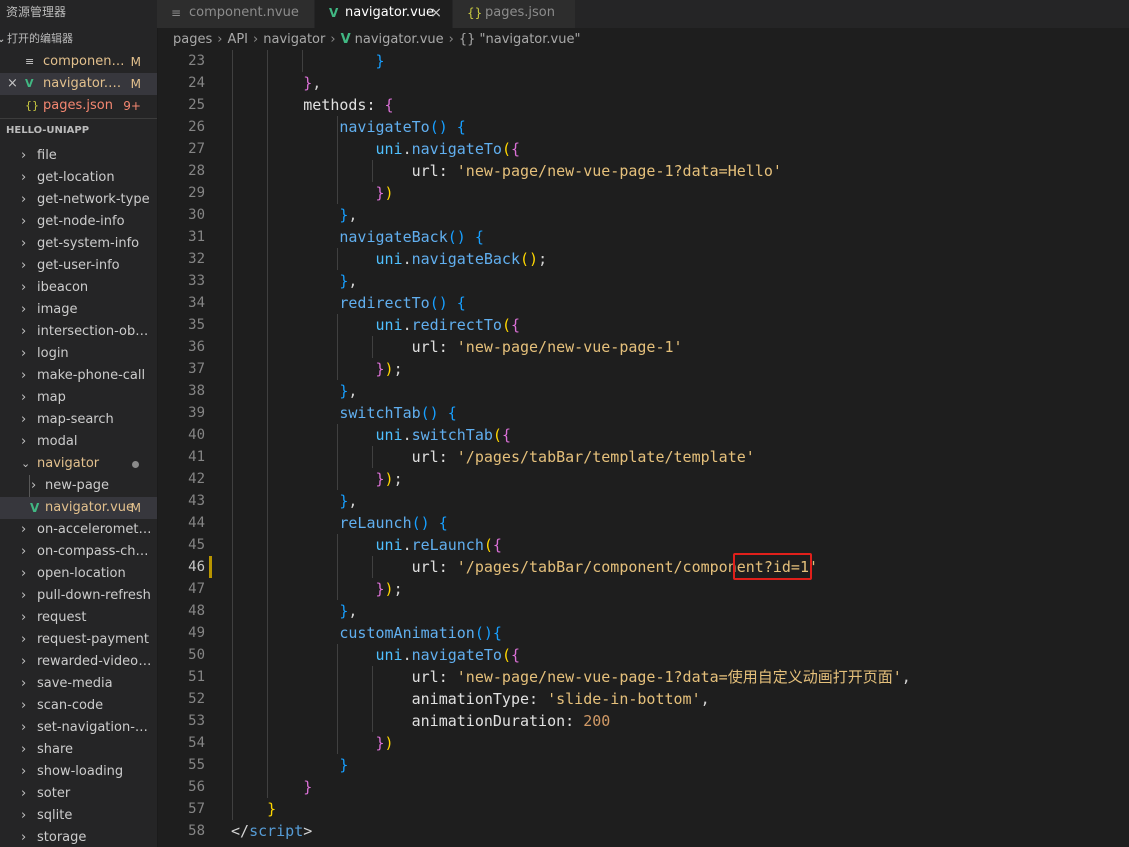 The image size is (1129, 847). What do you see at coordinates (78, 310) in the screenshot?
I see `tree-folder: › image` at bounding box center [78, 310].